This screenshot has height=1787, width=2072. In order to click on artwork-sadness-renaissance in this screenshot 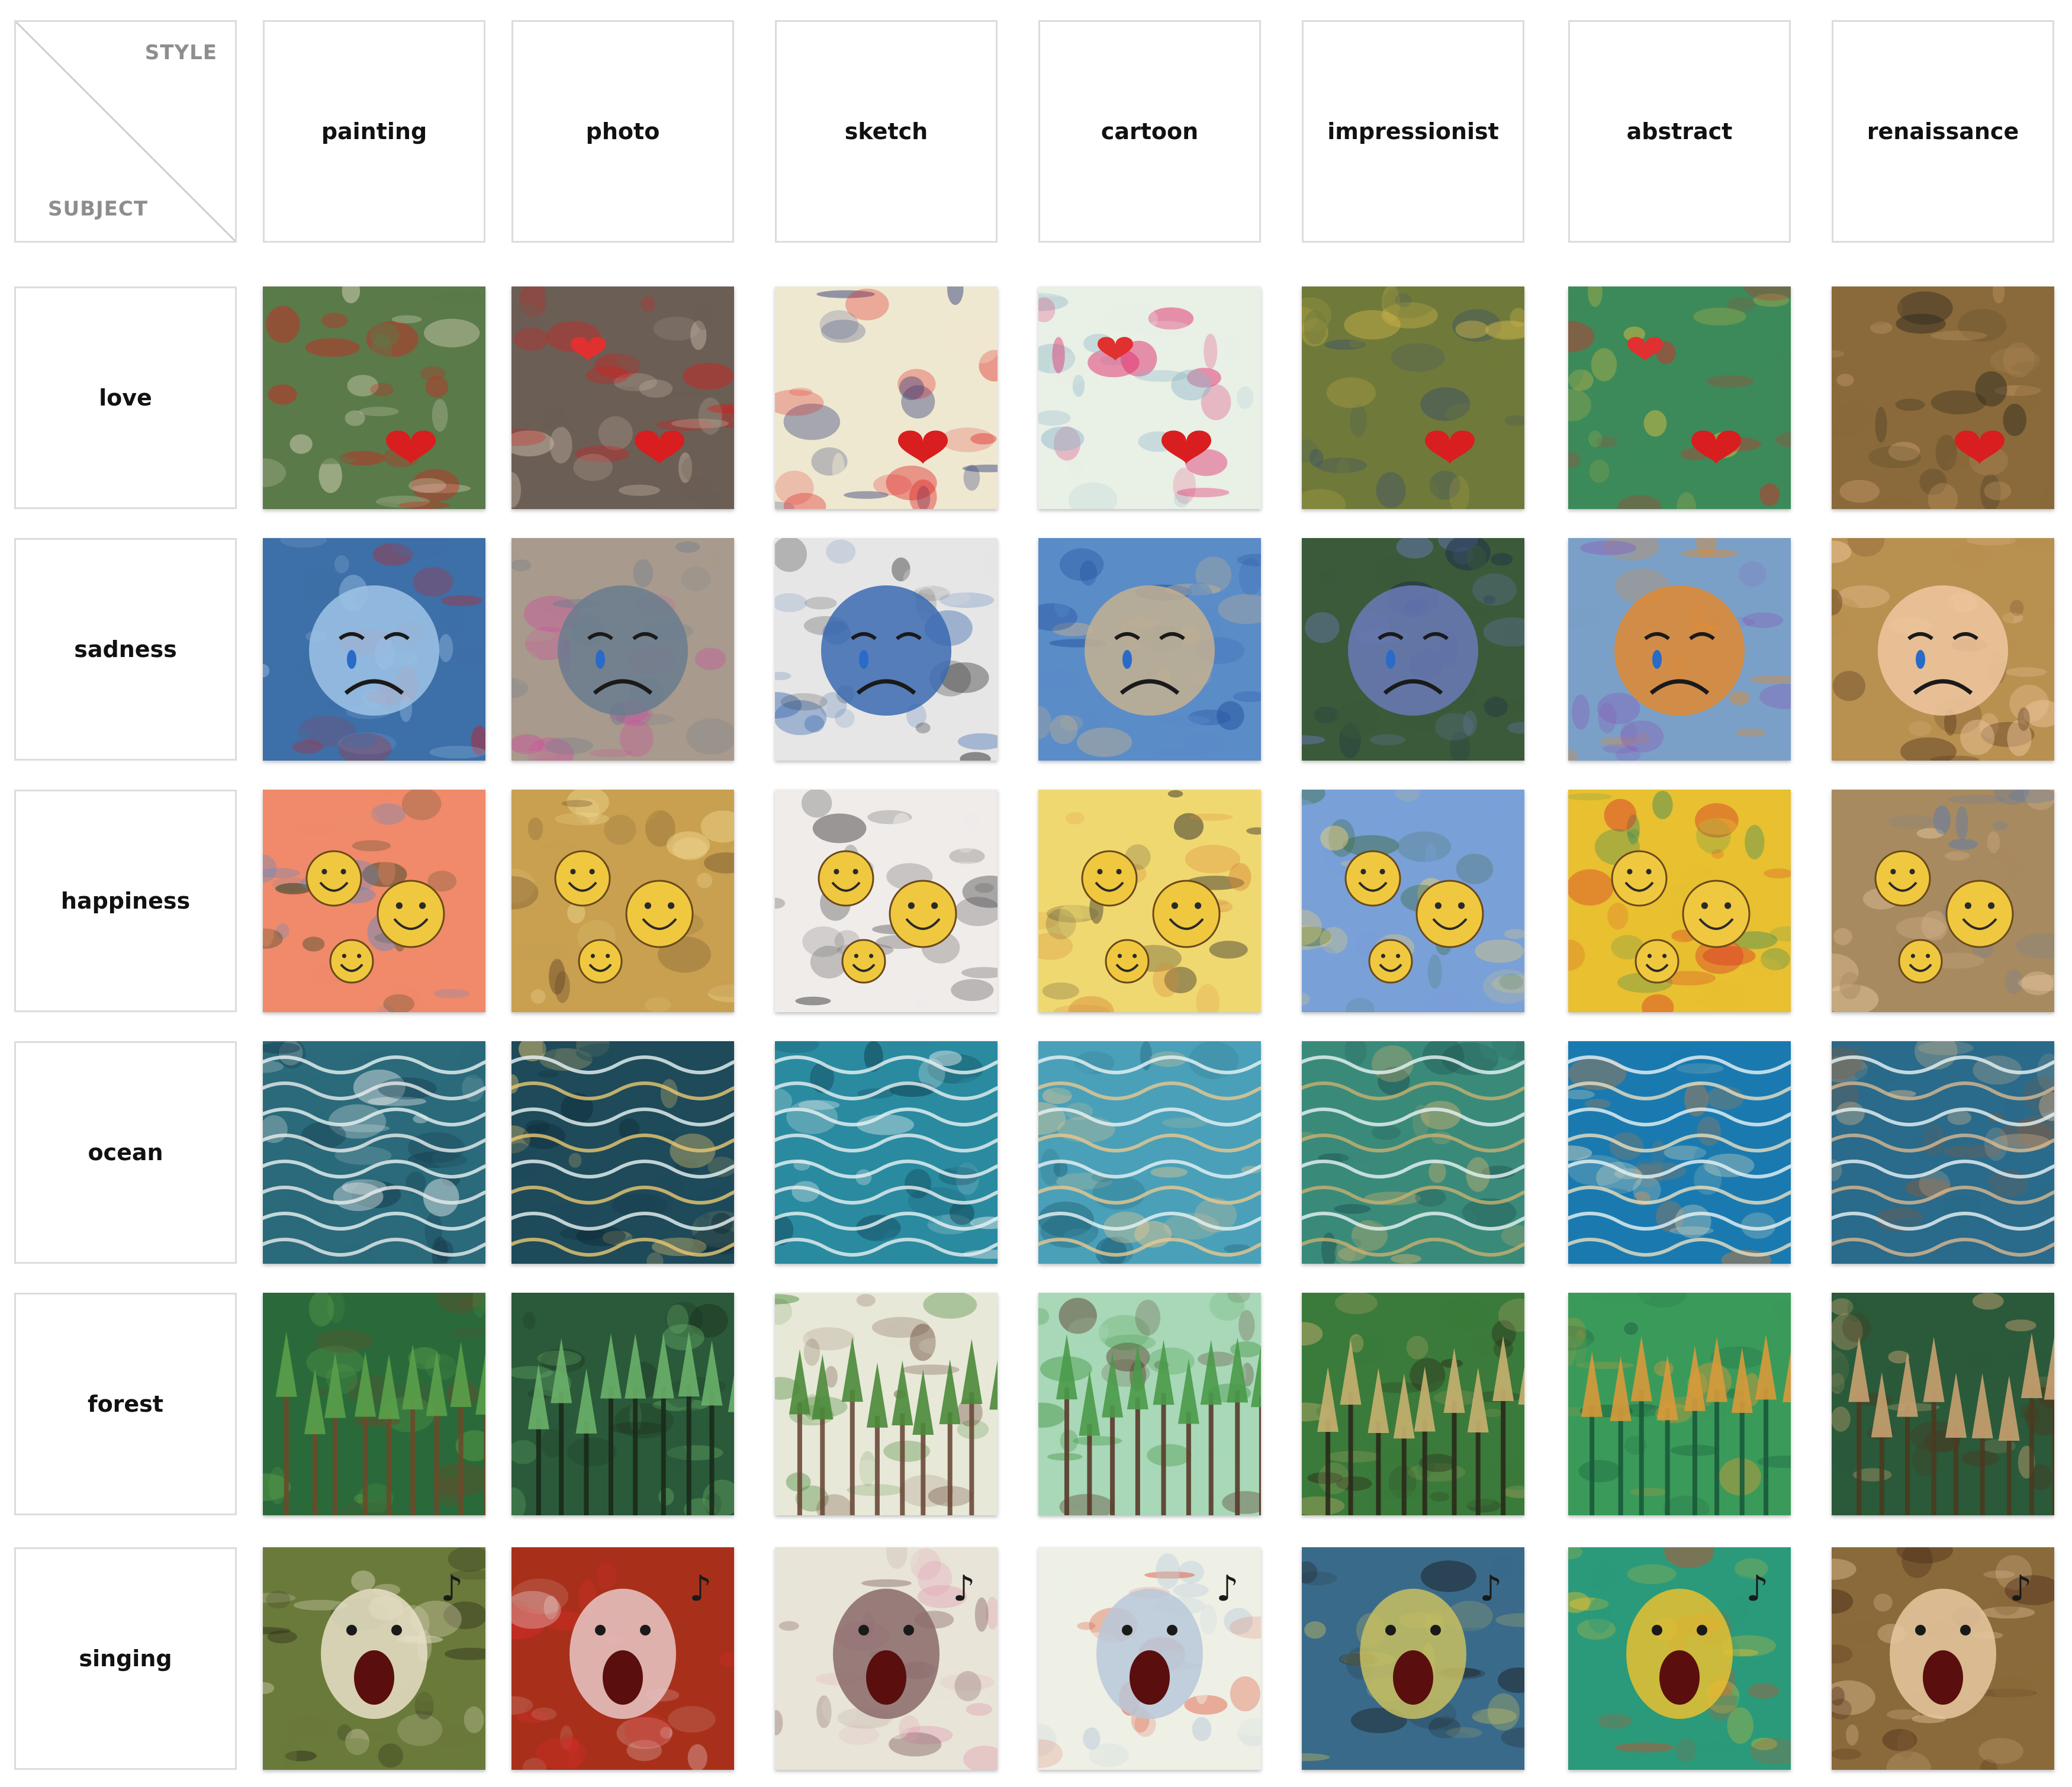, I will do `click(1943, 649)`.